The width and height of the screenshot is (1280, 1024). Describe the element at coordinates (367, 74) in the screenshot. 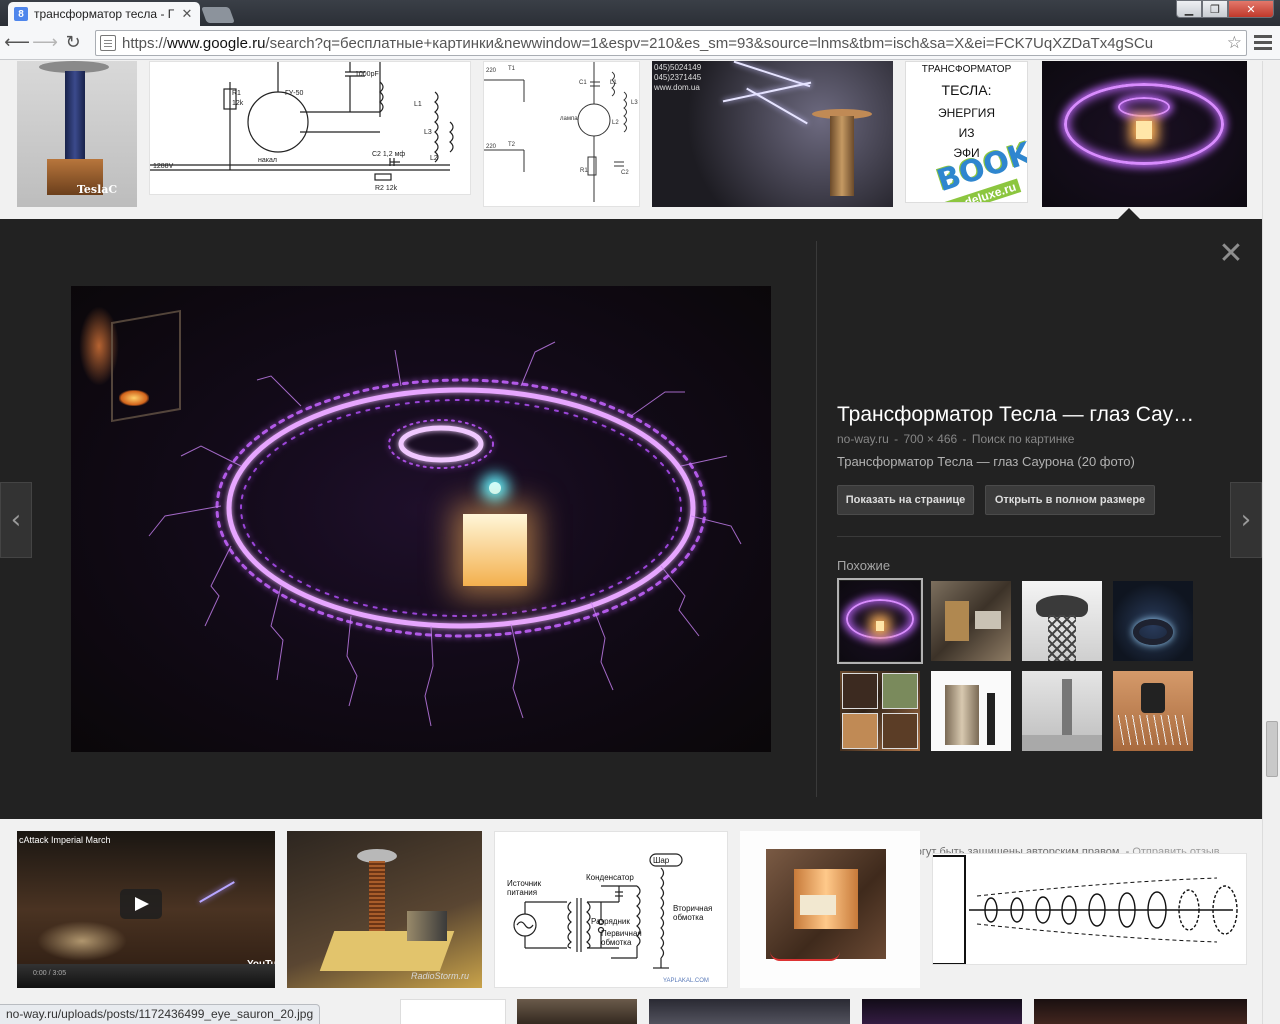

I see `svg-text: 1000pF` at that location.